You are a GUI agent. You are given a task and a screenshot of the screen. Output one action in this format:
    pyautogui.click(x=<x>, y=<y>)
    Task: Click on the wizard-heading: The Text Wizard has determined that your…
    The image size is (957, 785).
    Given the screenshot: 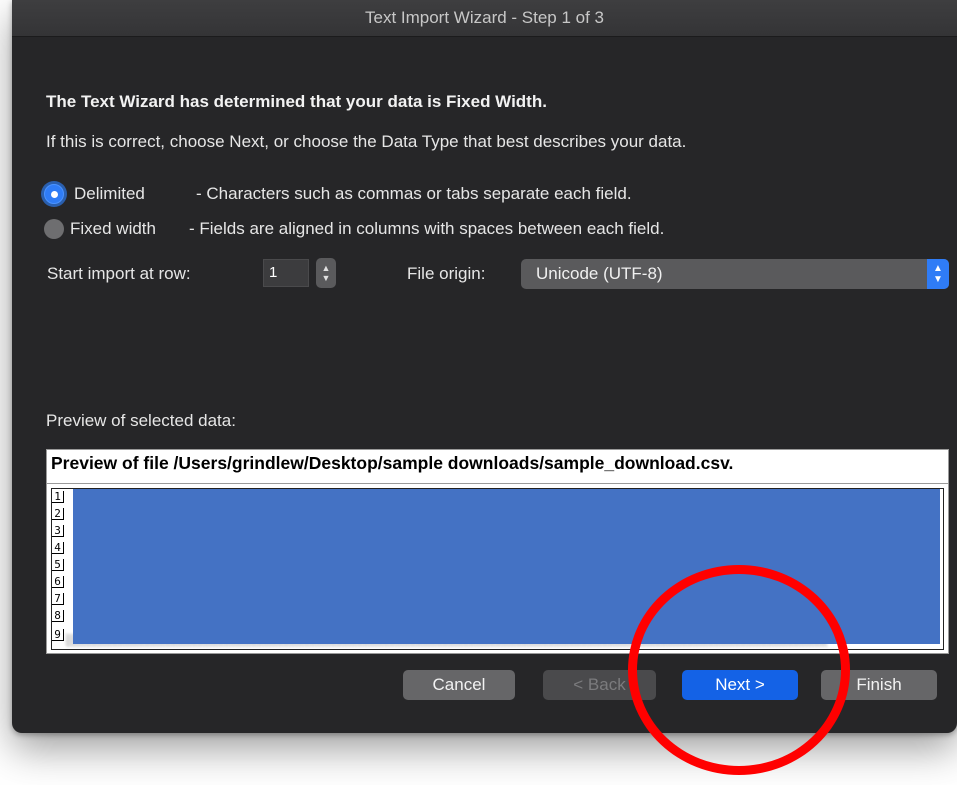 What is the action you would take?
    pyautogui.click(x=296, y=101)
    